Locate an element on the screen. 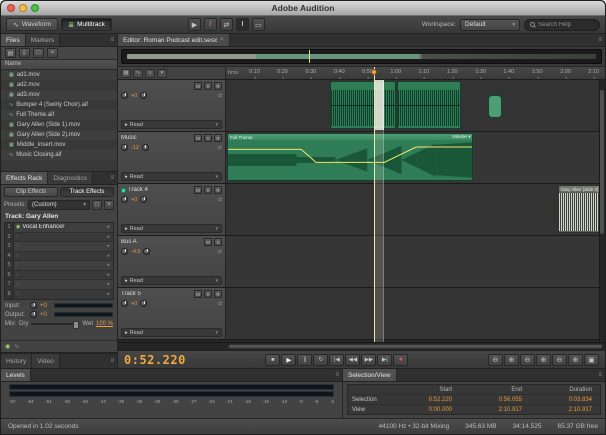 Image resolution: width=606 pixels, height=435 pixels. selection-duration-value: 0:03.834 is located at coordinates (565, 400).